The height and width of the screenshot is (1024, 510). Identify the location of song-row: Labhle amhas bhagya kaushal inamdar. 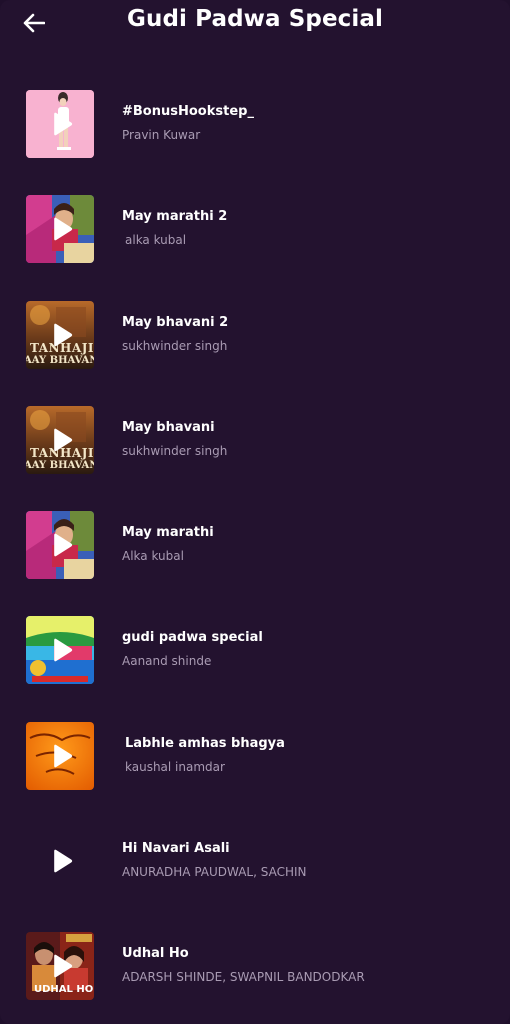
(255, 774).